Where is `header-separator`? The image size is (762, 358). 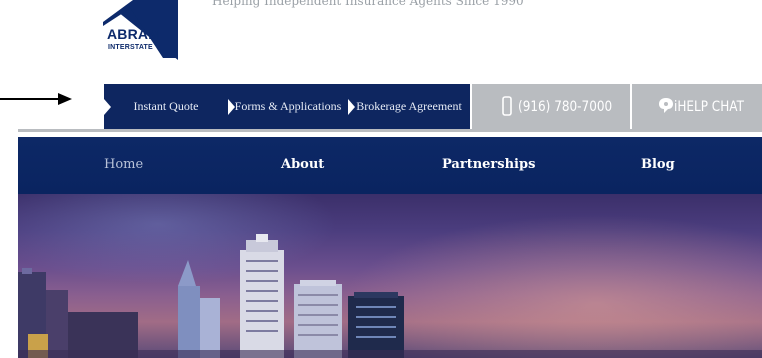
header-separator is located at coordinates (390, 130).